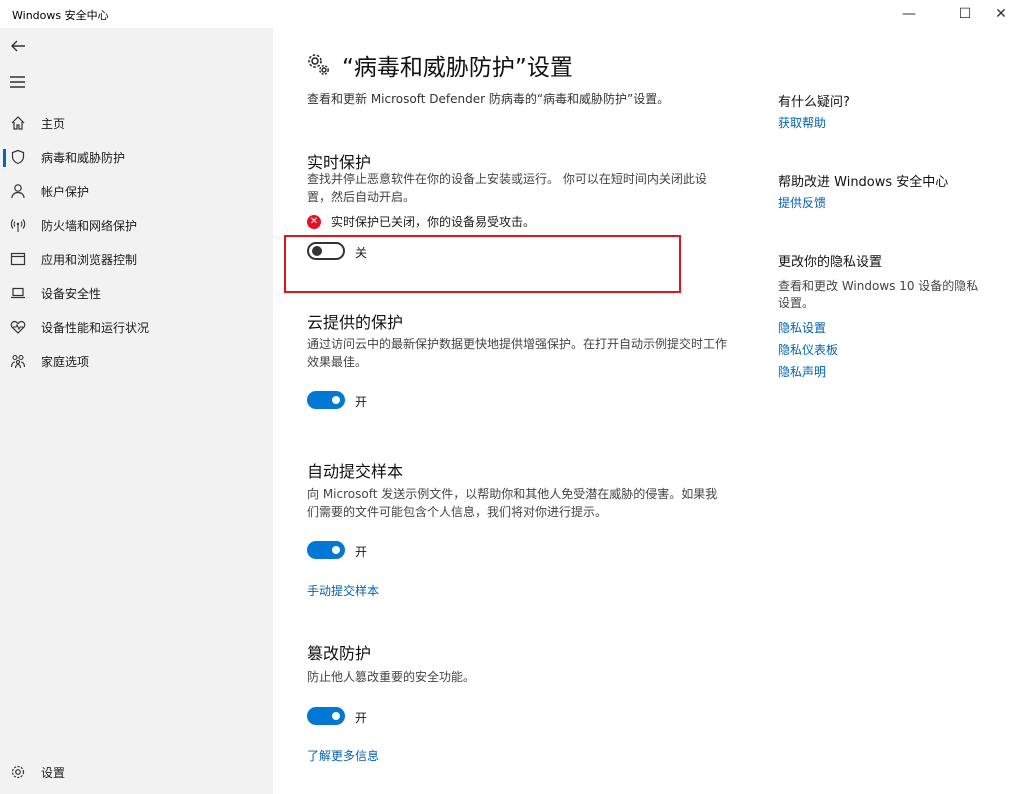 The width and height of the screenshot is (1024, 794). What do you see at coordinates (512, 14) in the screenshot?
I see `title-bar: Windows 安全中心 — ☐ ✕` at bounding box center [512, 14].